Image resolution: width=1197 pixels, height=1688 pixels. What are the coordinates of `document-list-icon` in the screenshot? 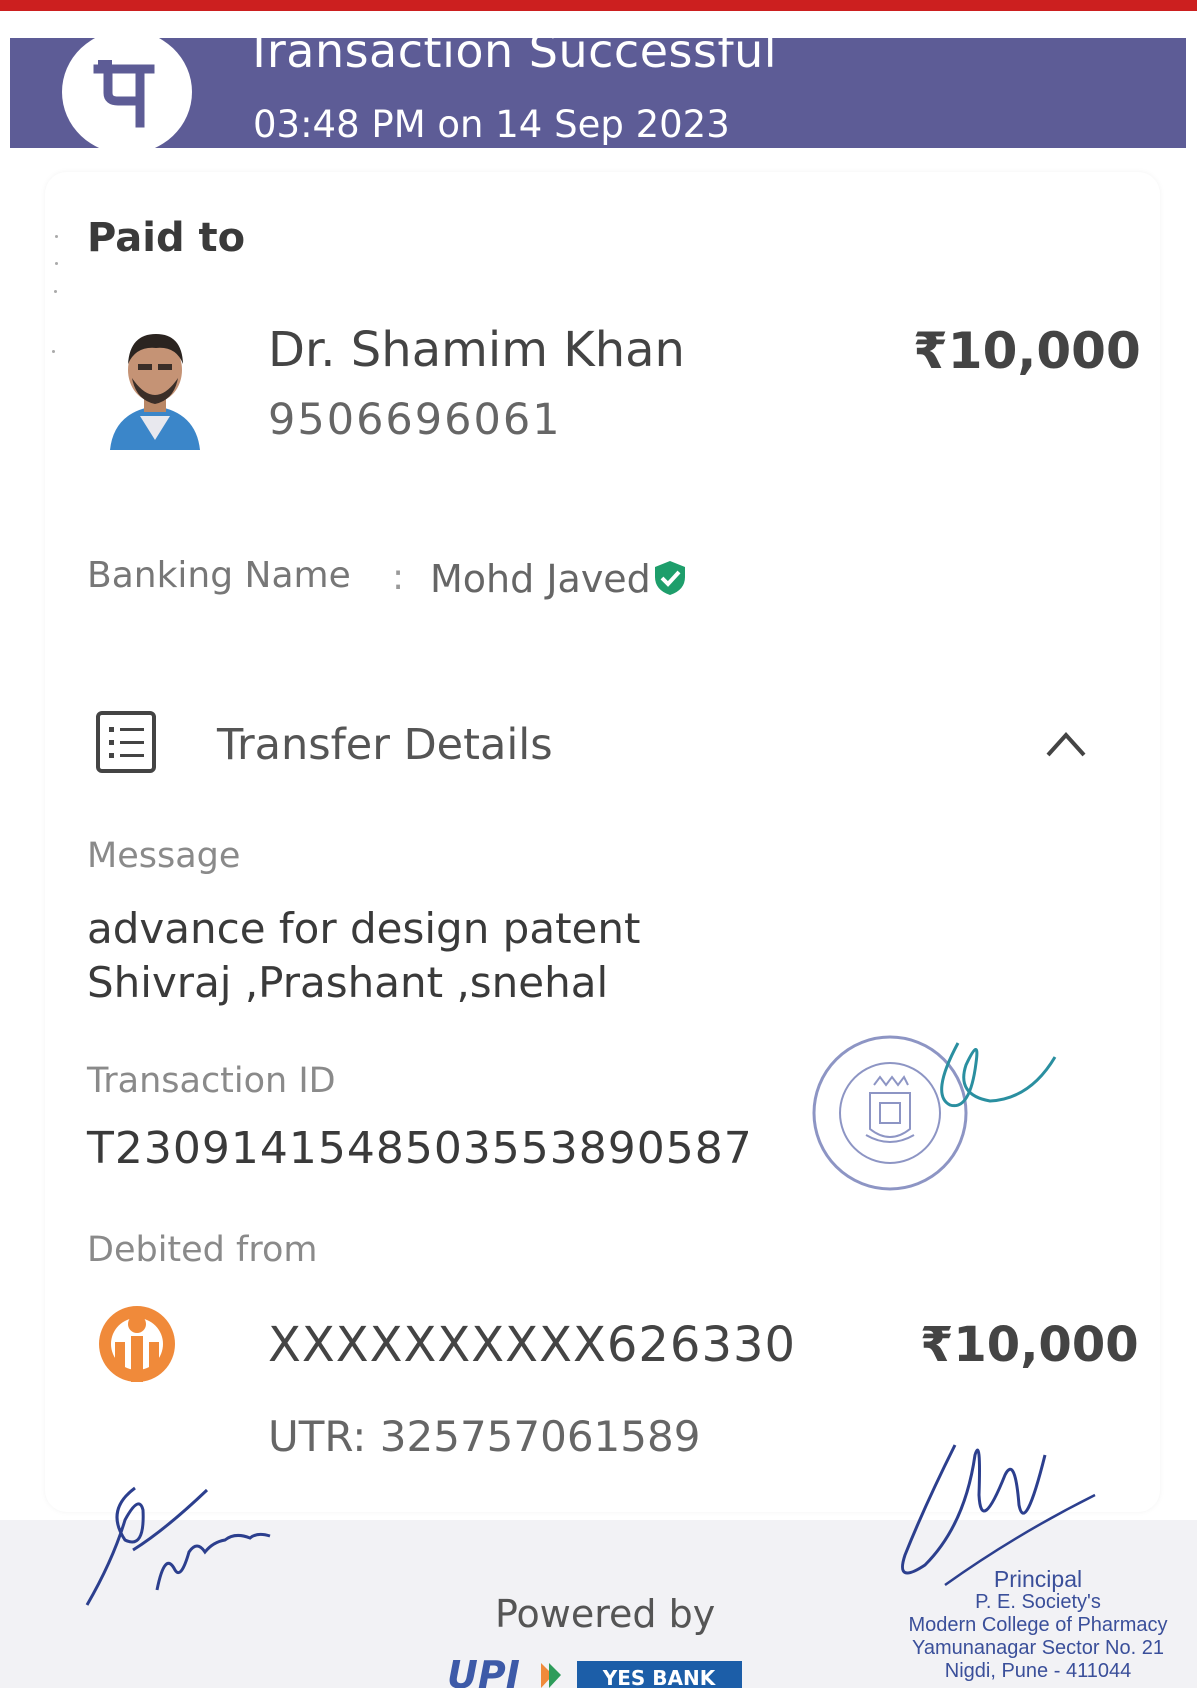 It's located at (126, 742).